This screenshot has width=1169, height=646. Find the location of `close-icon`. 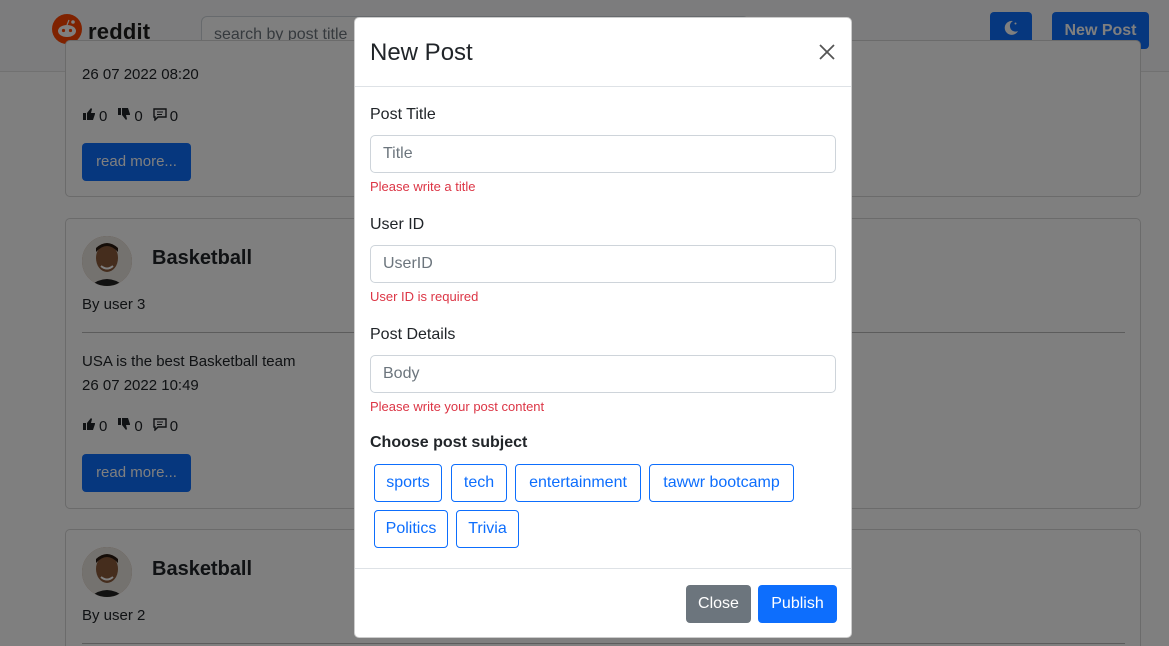

close-icon is located at coordinates (827, 52).